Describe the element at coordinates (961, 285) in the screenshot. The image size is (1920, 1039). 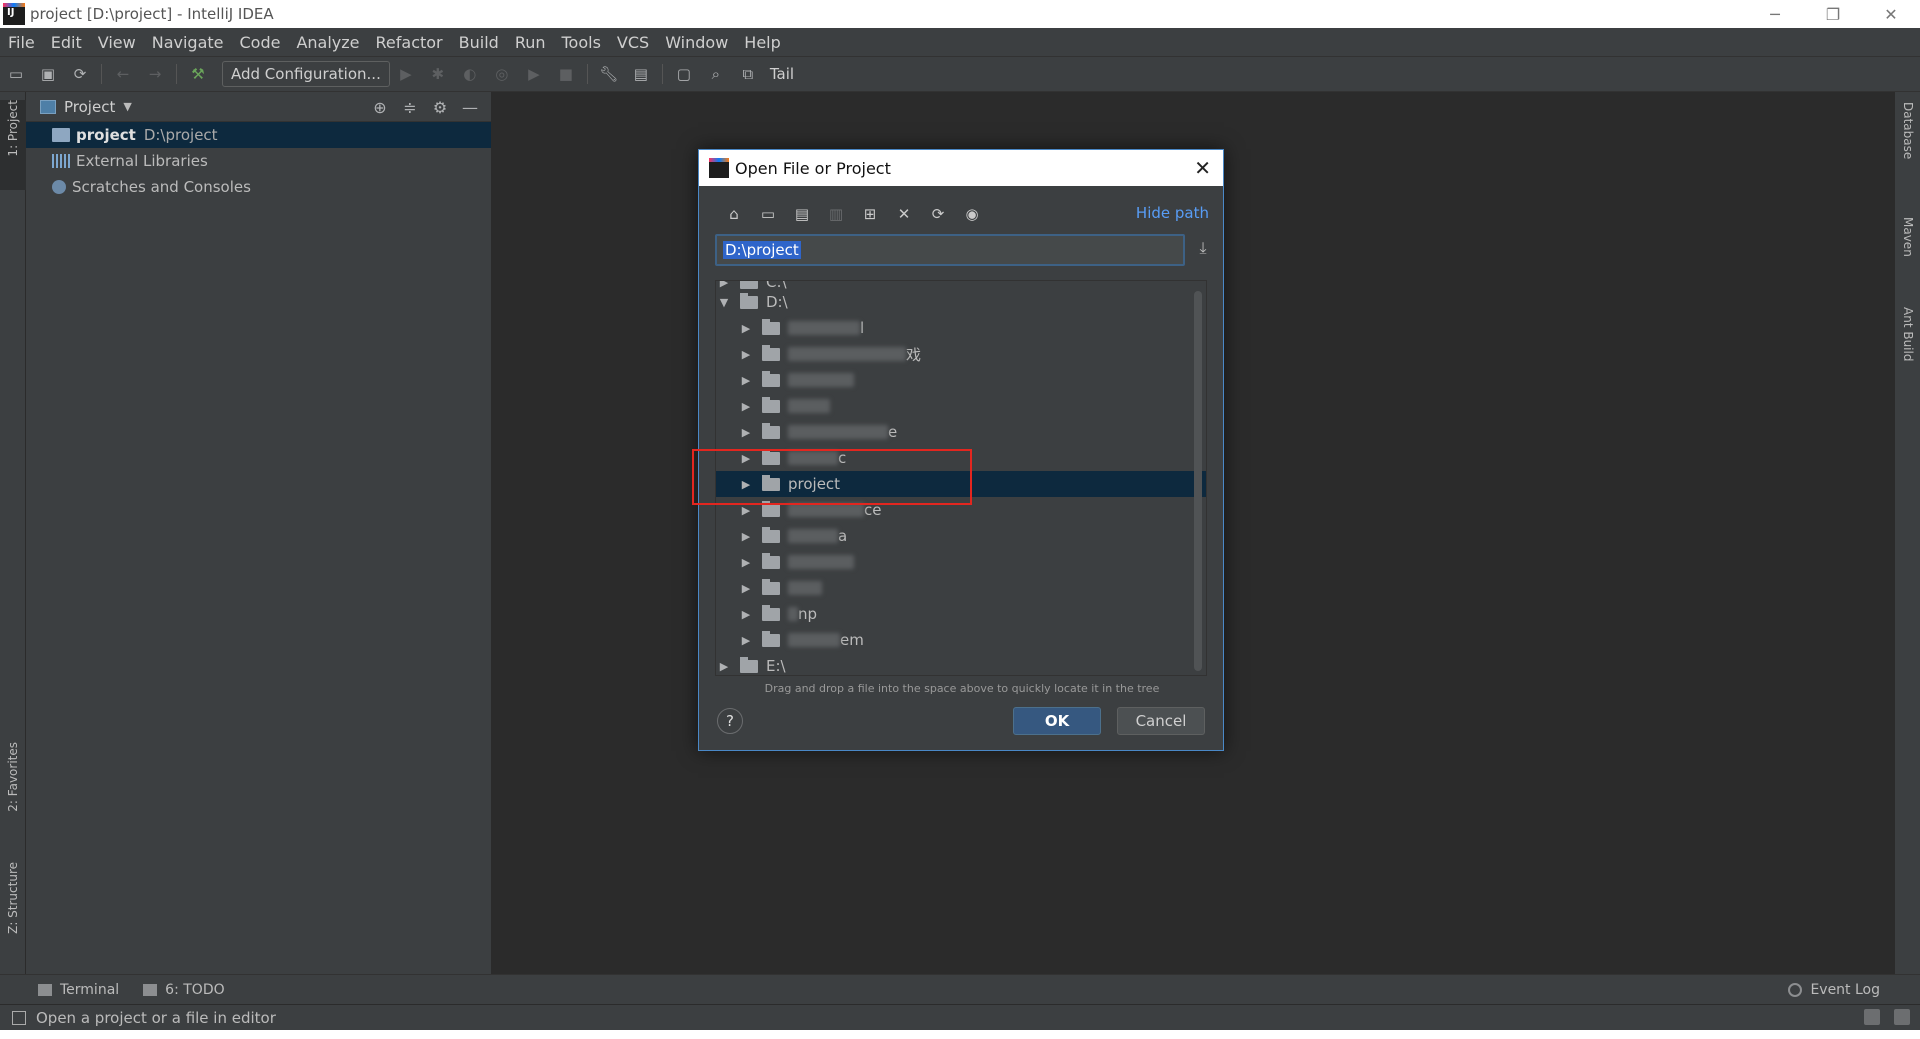
I see `tree-row-c-drive: ▶ C:\` at that location.